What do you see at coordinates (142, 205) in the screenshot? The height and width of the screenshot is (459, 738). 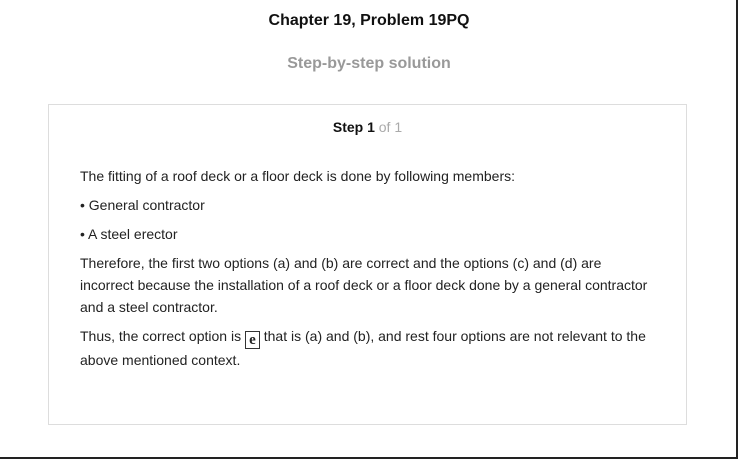 I see `bullet-item: • General contractor` at bounding box center [142, 205].